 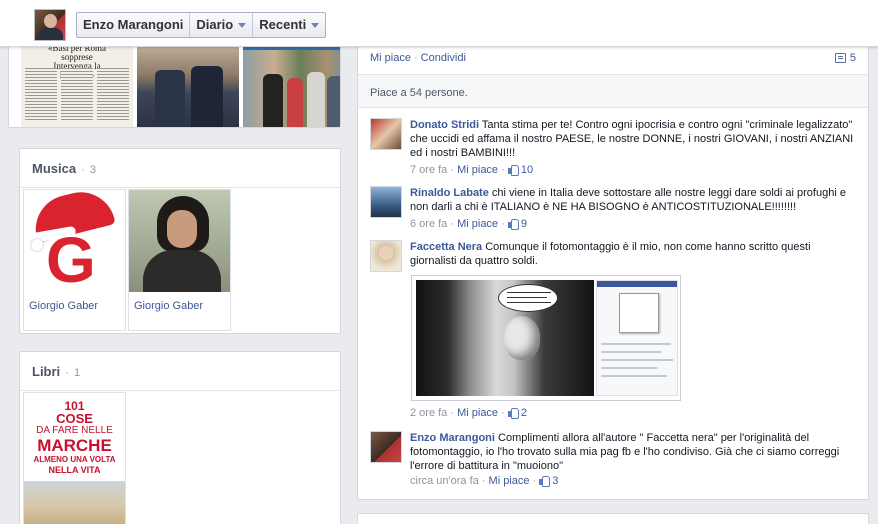 What do you see at coordinates (428, 413) in the screenshot?
I see `comment-time: 2 ore fa` at bounding box center [428, 413].